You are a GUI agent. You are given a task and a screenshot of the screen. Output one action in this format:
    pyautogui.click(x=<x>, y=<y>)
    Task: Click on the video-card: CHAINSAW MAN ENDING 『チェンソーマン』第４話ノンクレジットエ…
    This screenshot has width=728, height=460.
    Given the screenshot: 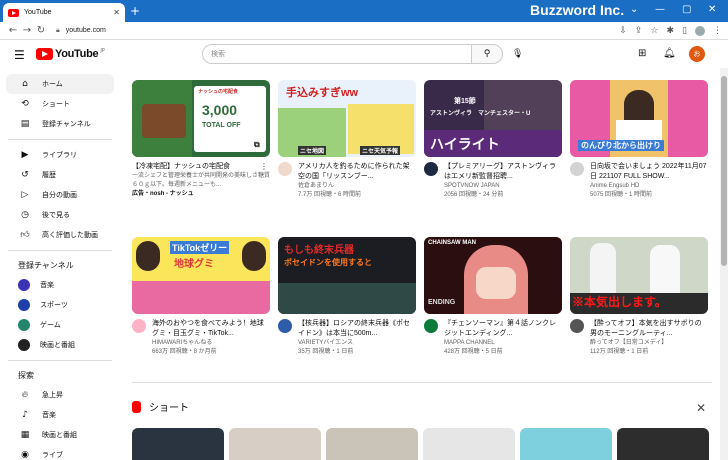 What is the action you would take?
    pyautogui.click(x=493, y=297)
    